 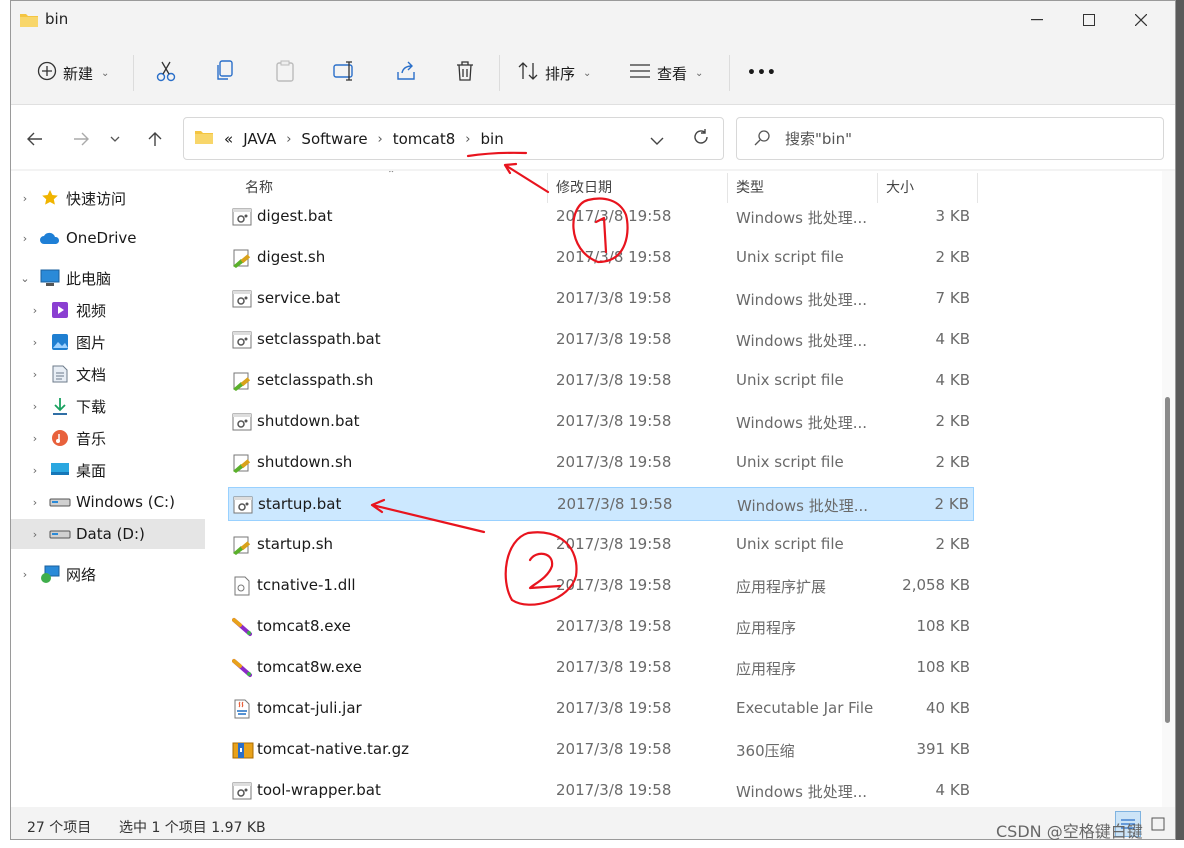 I want to click on refresh-icon, so click(x=701, y=139).